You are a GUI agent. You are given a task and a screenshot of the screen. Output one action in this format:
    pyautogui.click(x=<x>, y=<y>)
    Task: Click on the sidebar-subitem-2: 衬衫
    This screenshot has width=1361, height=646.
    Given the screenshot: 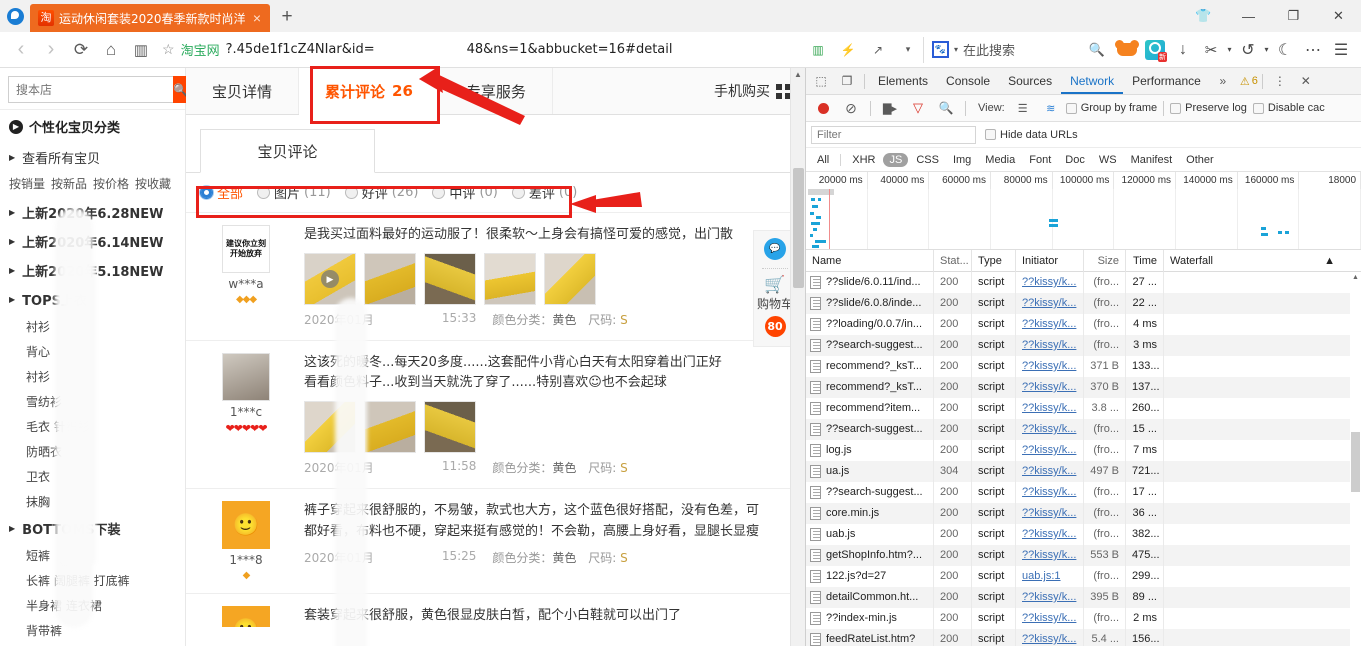 What is the action you would take?
    pyautogui.click(x=92, y=376)
    